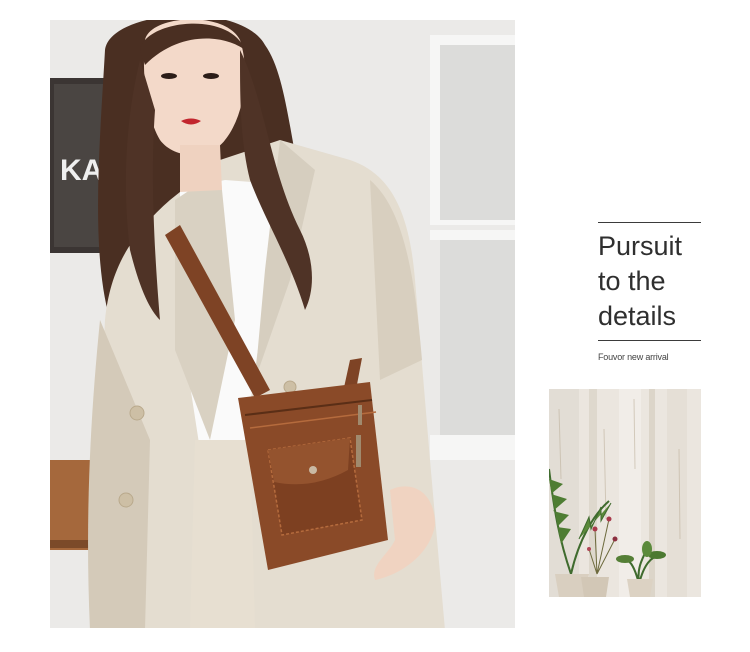 This screenshot has width=750, height=652. What do you see at coordinates (640, 246) in the screenshot?
I see `headline-line-1: Pursuit` at bounding box center [640, 246].